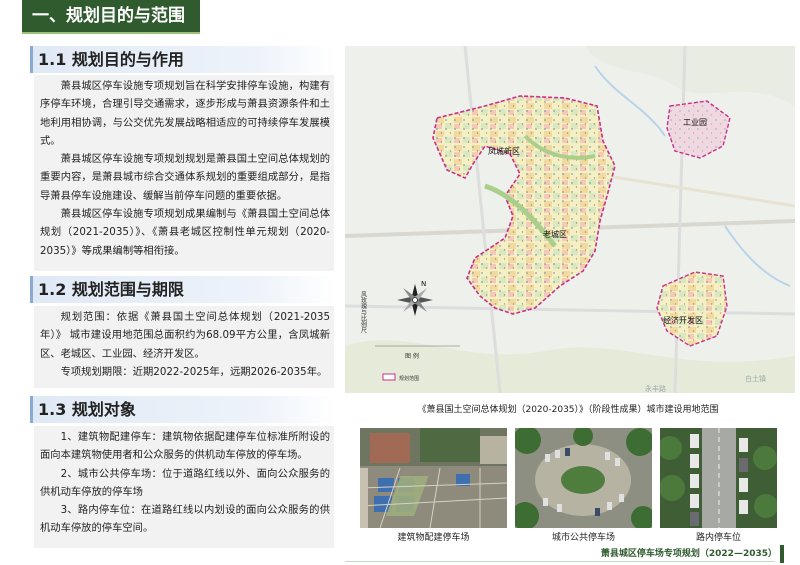 Image resolution: width=800 pixels, height=565 pixels. Describe the element at coordinates (583, 478) in the screenshot. I see `public-parking-photo` at that location.